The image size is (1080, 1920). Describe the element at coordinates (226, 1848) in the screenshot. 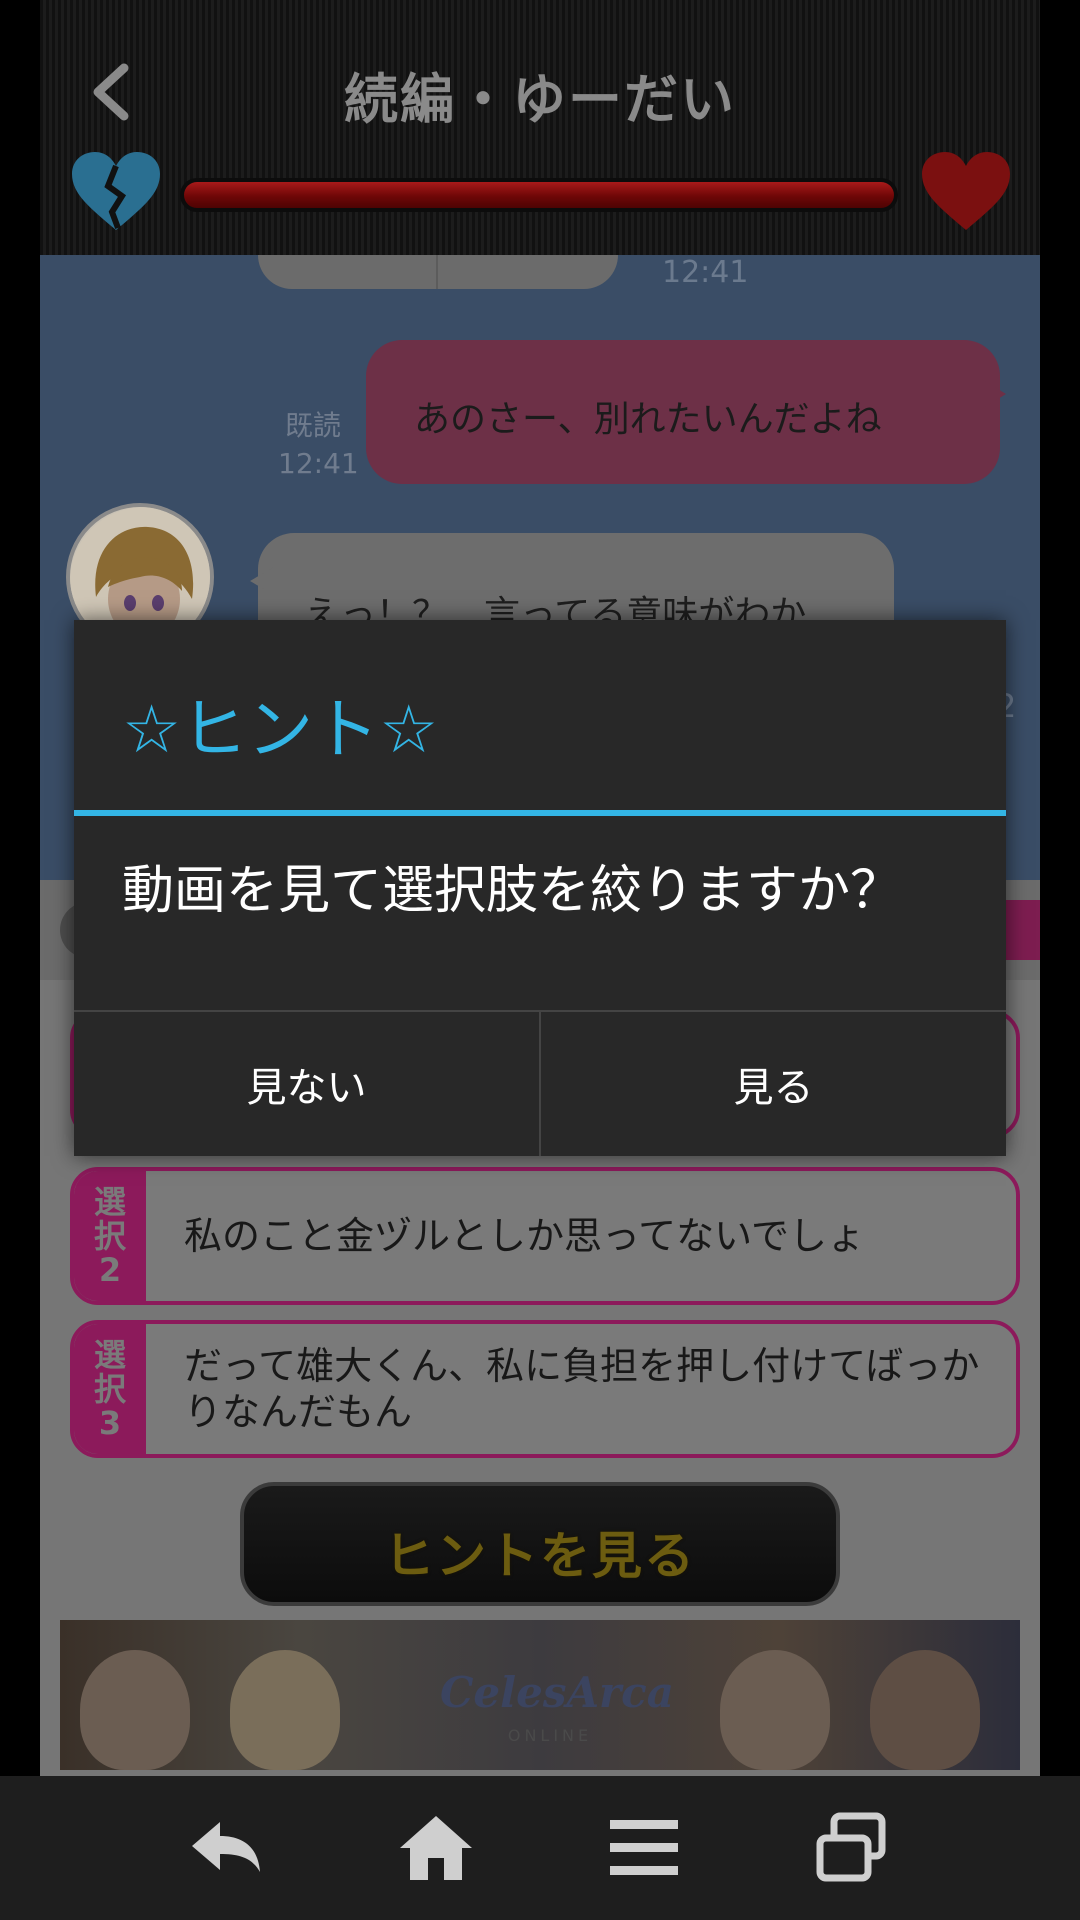

I see `back-icon` at that location.